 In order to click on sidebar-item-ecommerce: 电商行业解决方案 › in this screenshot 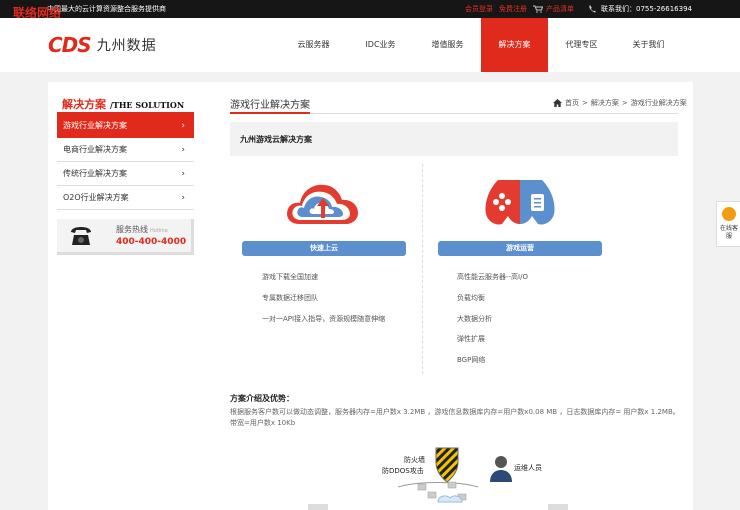, I will do `click(125, 150)`.